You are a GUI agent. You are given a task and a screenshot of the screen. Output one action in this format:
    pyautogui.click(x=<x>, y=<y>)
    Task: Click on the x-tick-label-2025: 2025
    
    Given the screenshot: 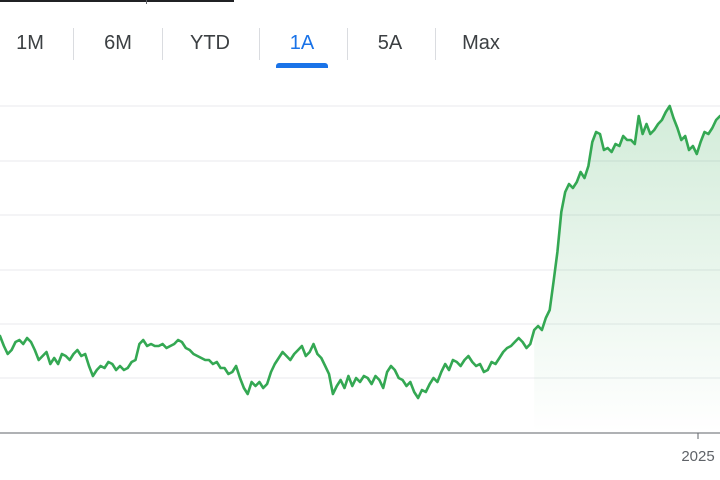 What is the action you would take?
    pyautogui.click(x=697, y=456)
    